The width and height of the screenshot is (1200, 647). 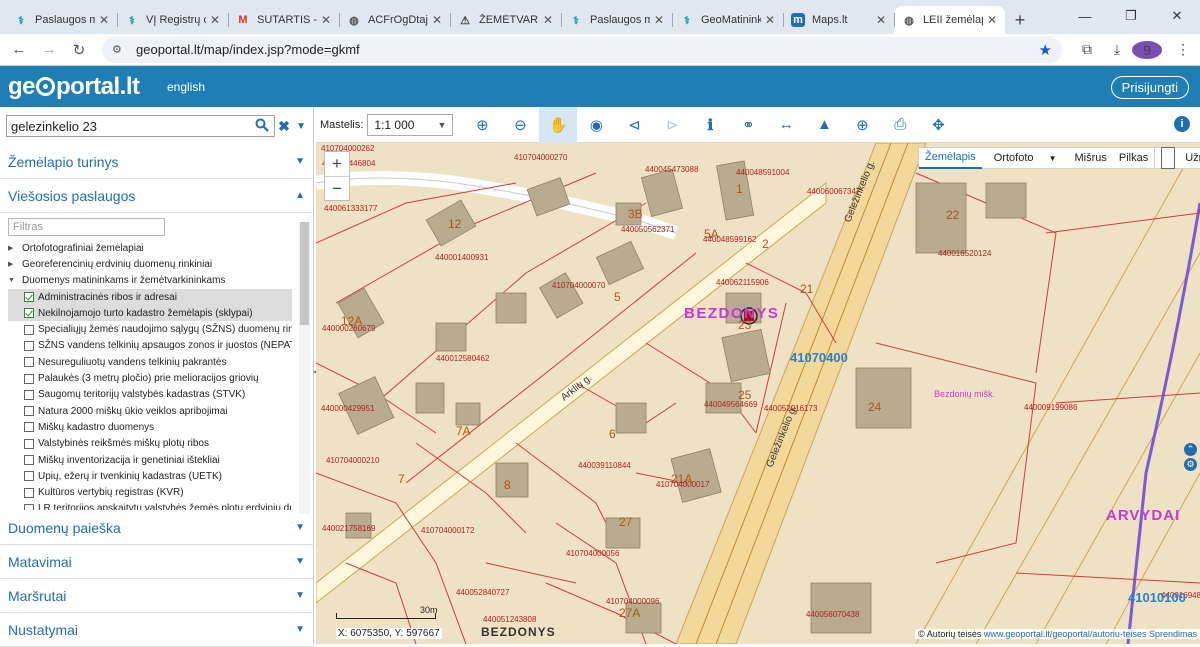 I want to click on labels-toggle: Užrašai, so click(x=1177, y=158).